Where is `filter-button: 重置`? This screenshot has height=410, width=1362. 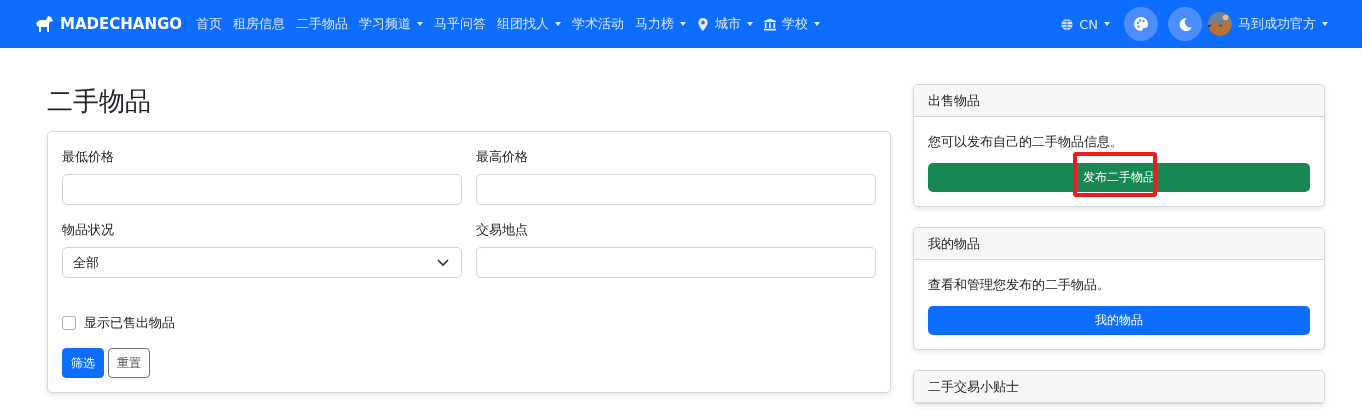 filter-button: 重置 is located at coordinates (129, 363).